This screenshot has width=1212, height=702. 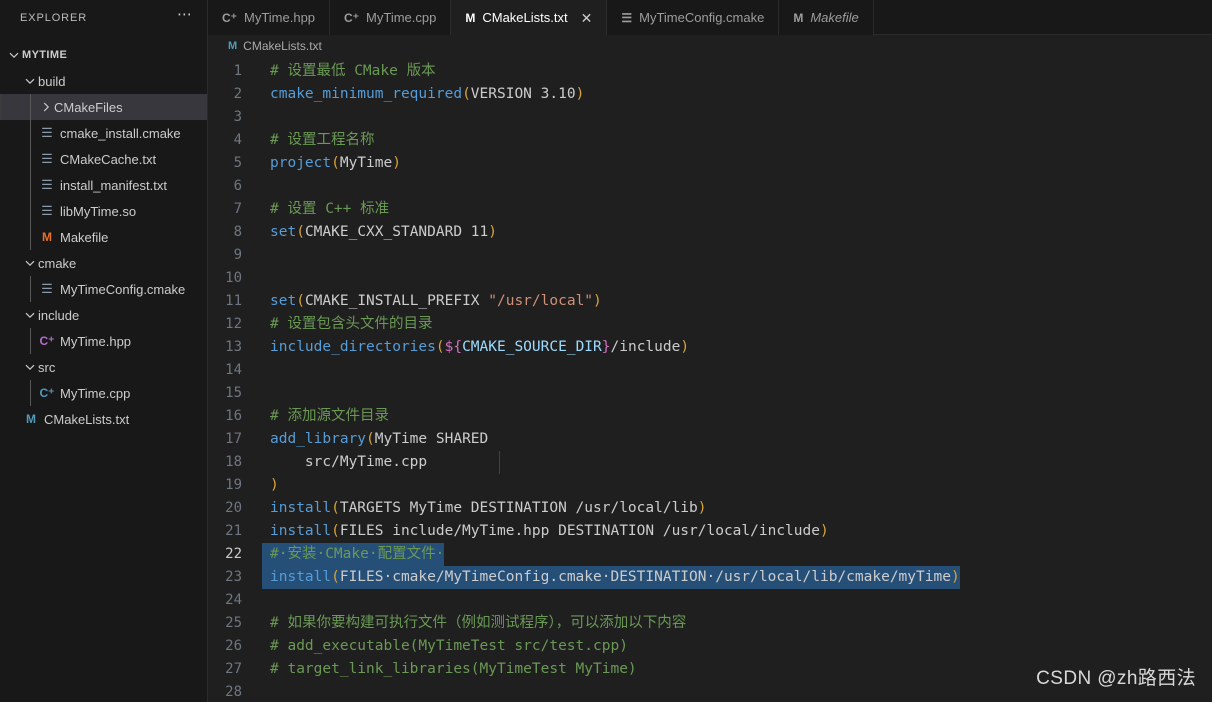 I want to click on line-content: # 如果你要构建可执行文件（例如测试程序），可以添加以下内容, so click(x=474, y=623).